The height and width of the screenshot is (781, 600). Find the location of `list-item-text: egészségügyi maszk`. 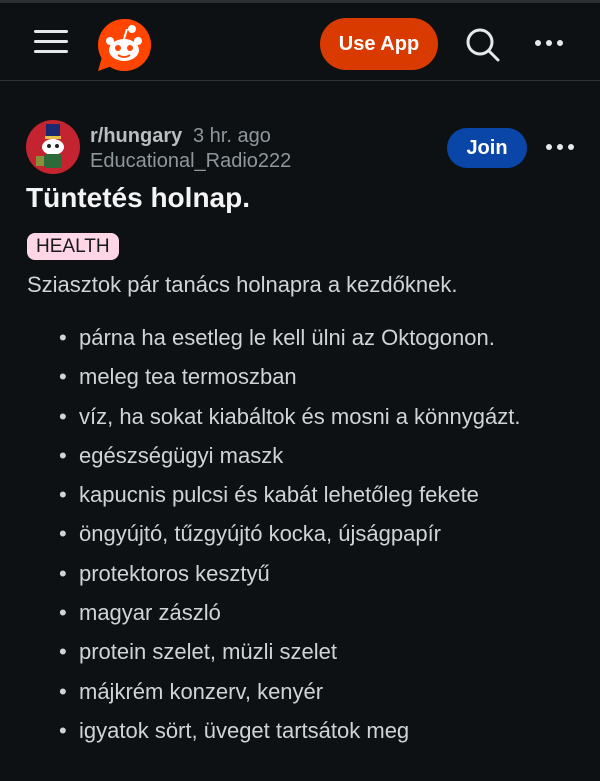

list-item-text: egészségügyi maszk is located at coordinates (181, 455).